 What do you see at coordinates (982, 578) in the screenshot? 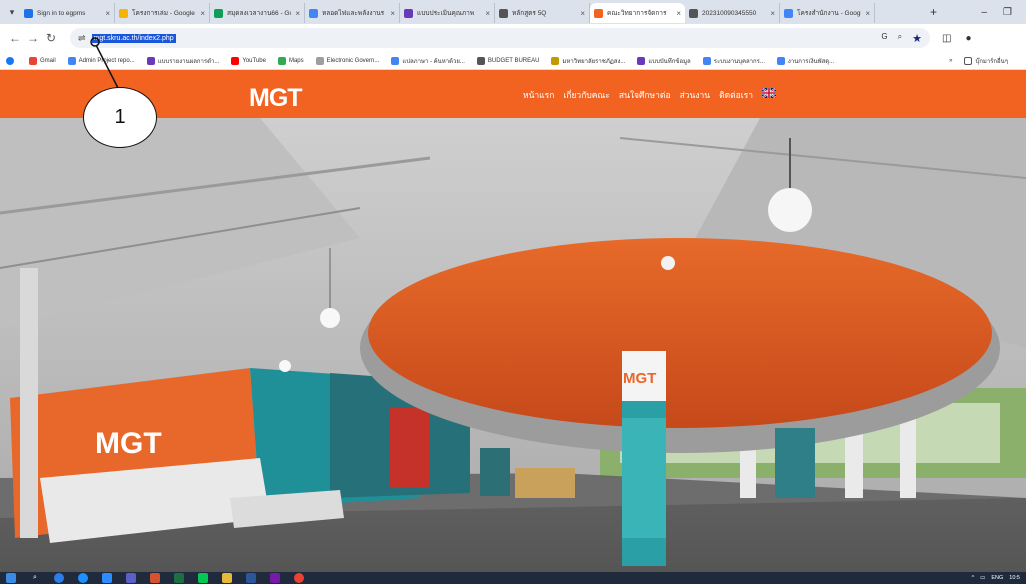
I see `network-icon: ▭` at bounding box center [982, 578].